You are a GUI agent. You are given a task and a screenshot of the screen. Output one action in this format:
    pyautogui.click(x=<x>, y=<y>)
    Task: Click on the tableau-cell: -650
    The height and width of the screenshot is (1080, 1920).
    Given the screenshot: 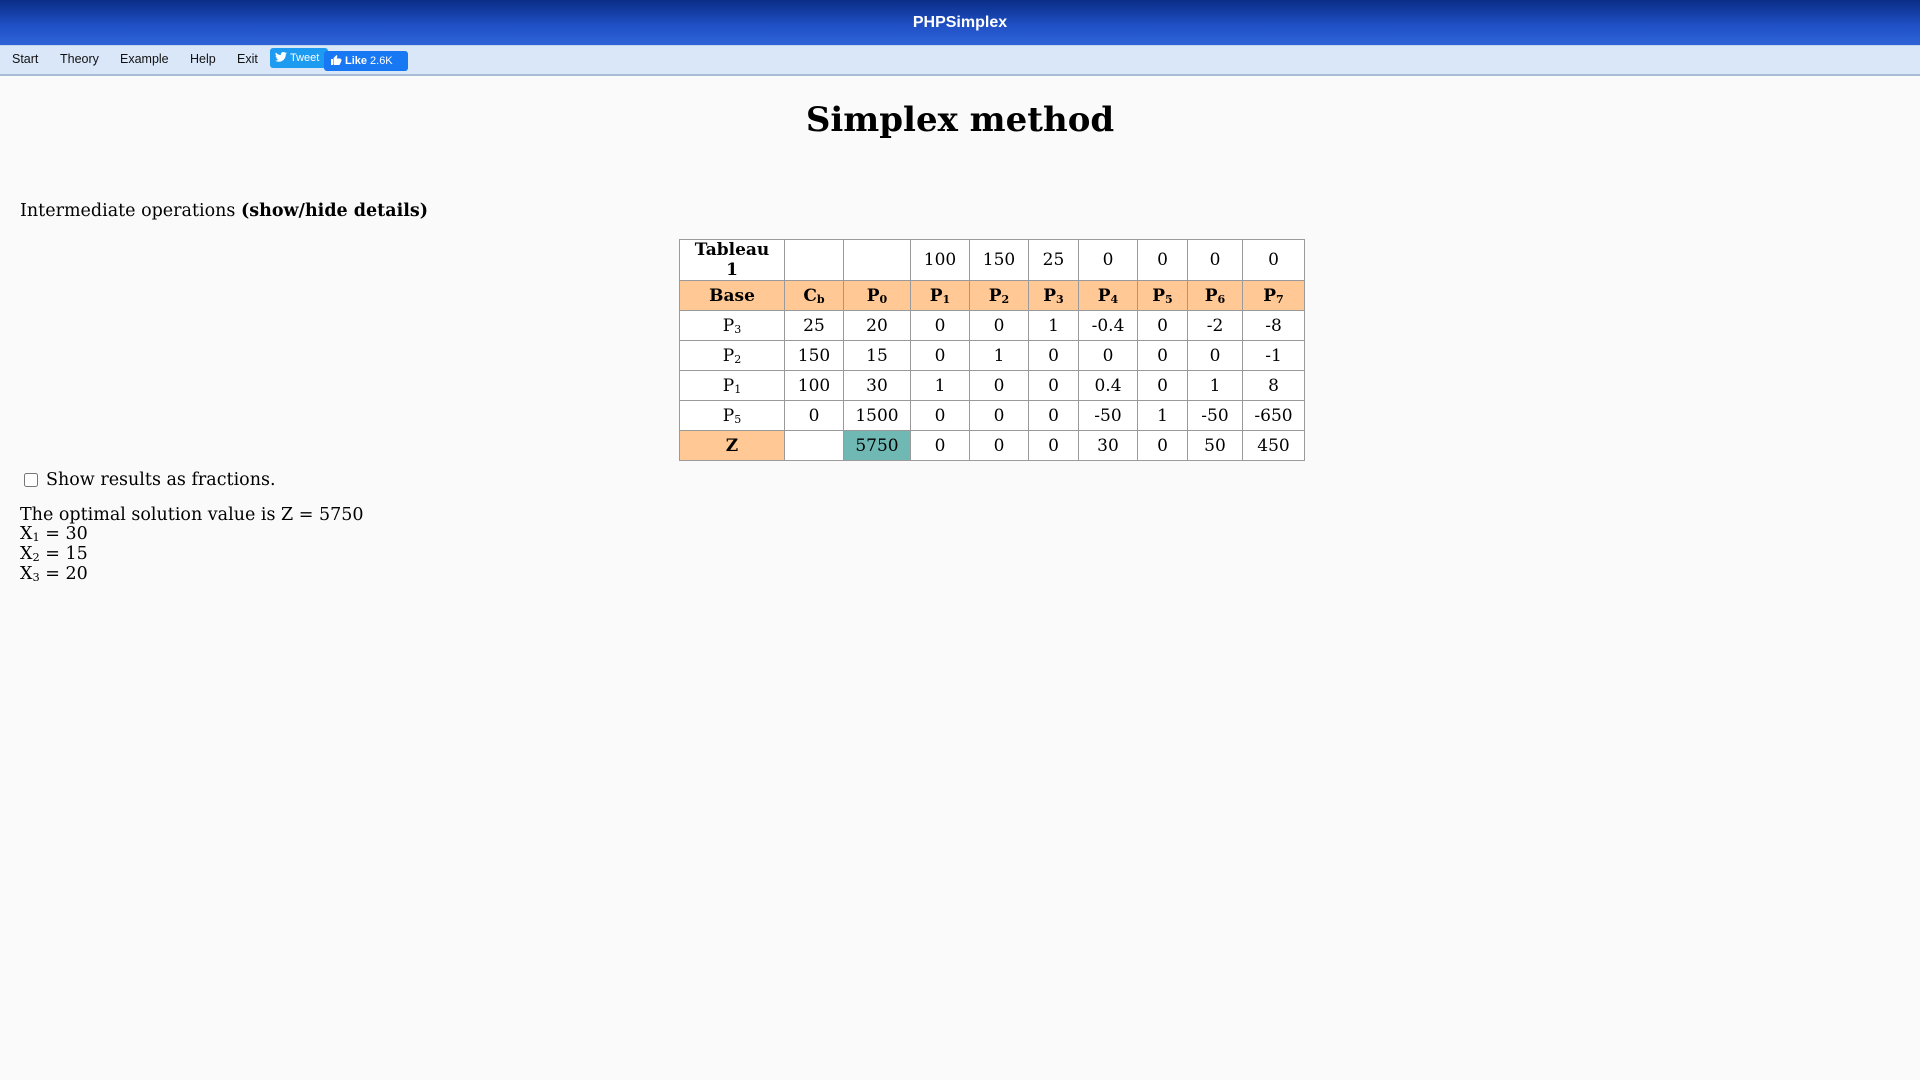 What is the action you would take?
    pyautogui.click(x=1273, y=415)
    